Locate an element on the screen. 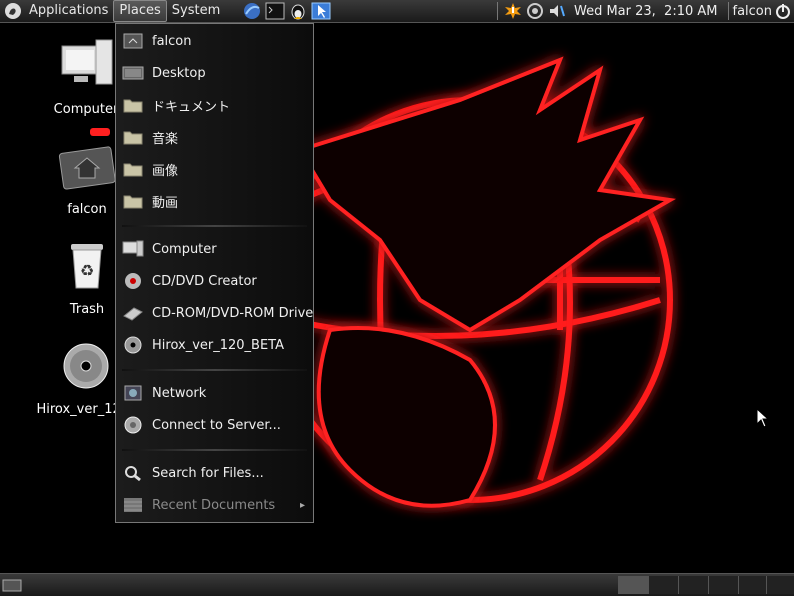 The height and width of the screenshot is (596, 794). show-desktop-icon is located at coordinates (12, 585).